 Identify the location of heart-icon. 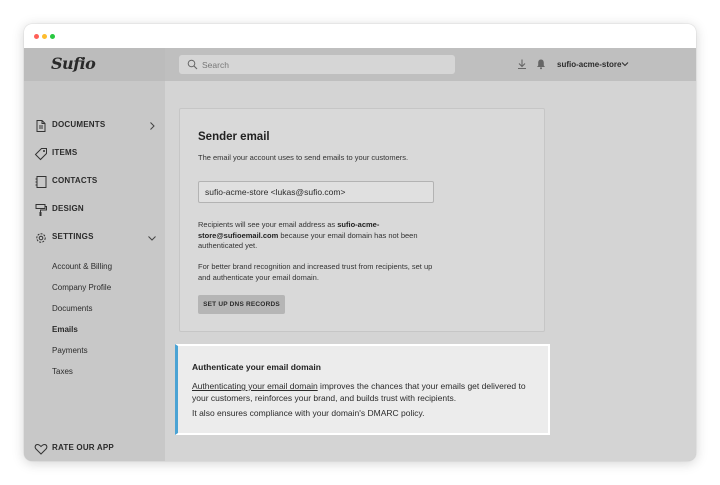
(41, 449).